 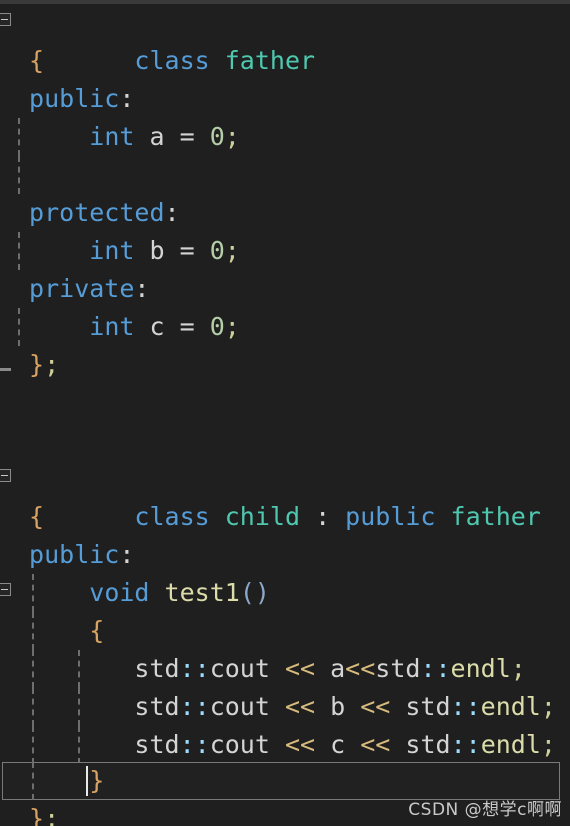 I want to click on code-line: private:, so click(x=285, y=289).